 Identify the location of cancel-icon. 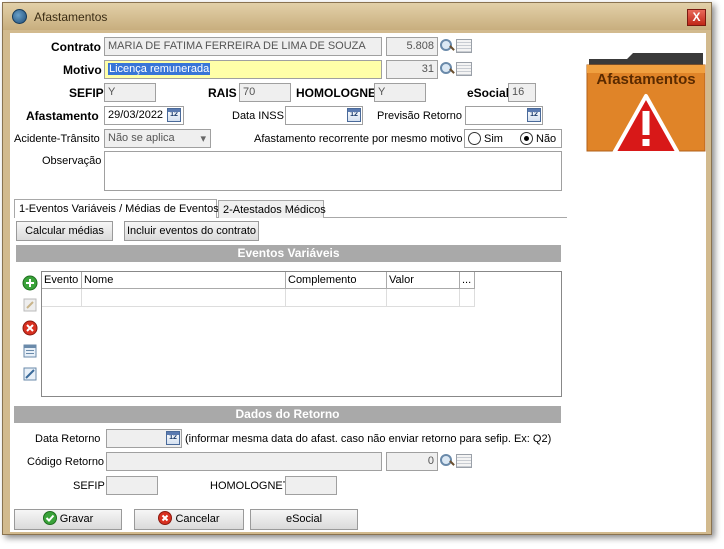
(165, 518).